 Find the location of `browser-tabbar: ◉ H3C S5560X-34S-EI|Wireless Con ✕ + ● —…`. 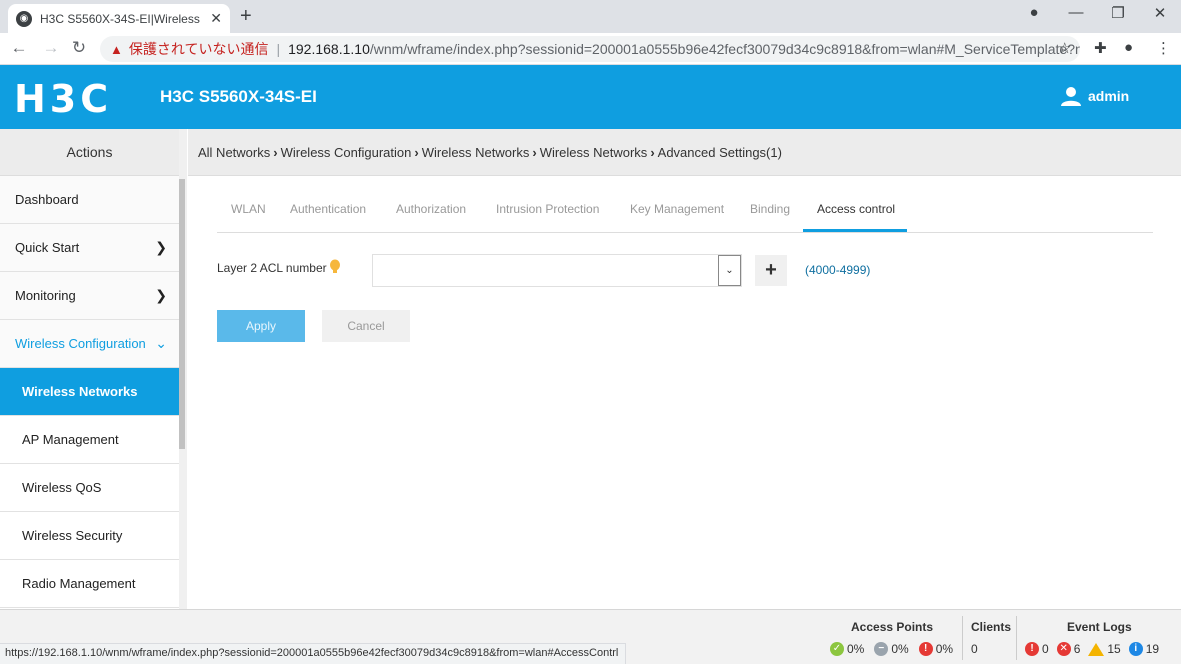

browser-tabbar: ◉ H3C S5560X-34S-EI|Wireless Con ✕ + ● —… is located at coordinates (590, 16).